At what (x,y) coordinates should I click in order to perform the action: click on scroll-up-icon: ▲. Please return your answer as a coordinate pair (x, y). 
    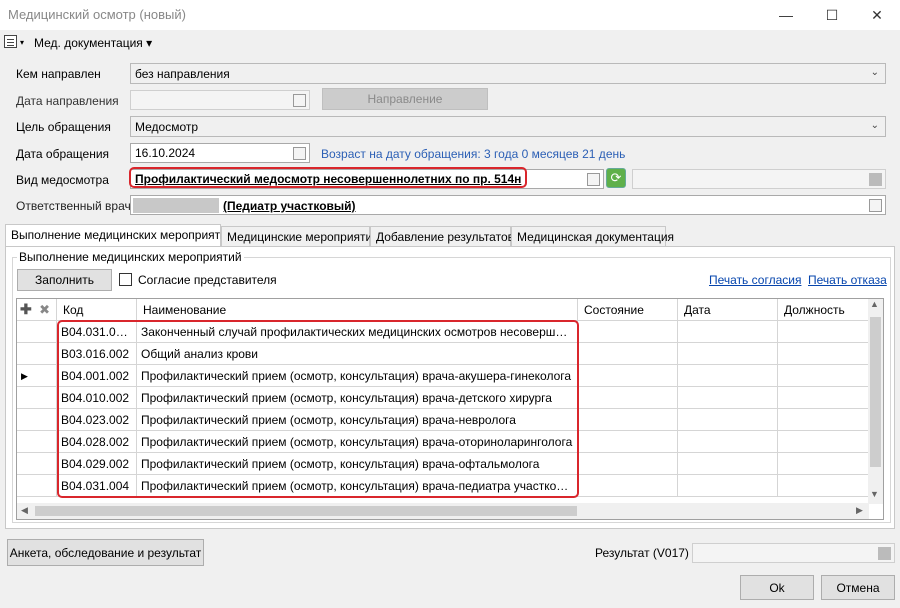
    Looking at the image, I should click on (874, 304).